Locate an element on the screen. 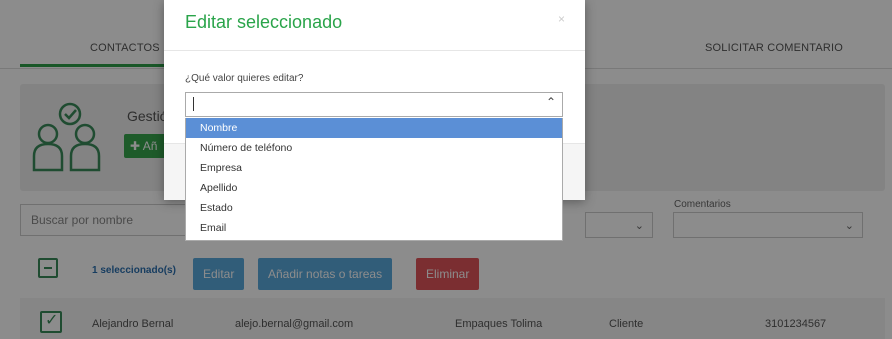  chevron-up-icon: ⌃ is located at coordinates (551, 102).